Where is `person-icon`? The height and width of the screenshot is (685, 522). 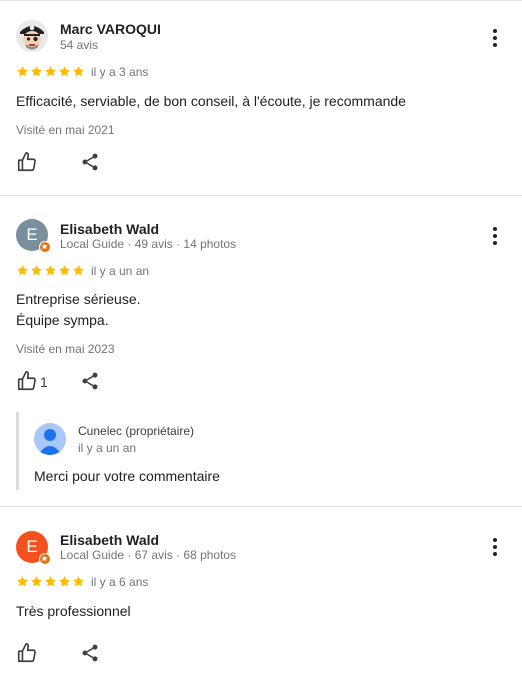 person-icon is located at coordinates (50, 442).